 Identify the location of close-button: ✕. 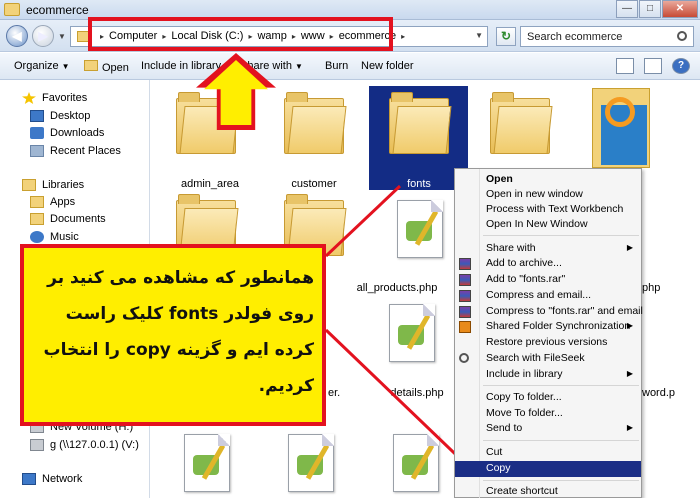
(680, 9).